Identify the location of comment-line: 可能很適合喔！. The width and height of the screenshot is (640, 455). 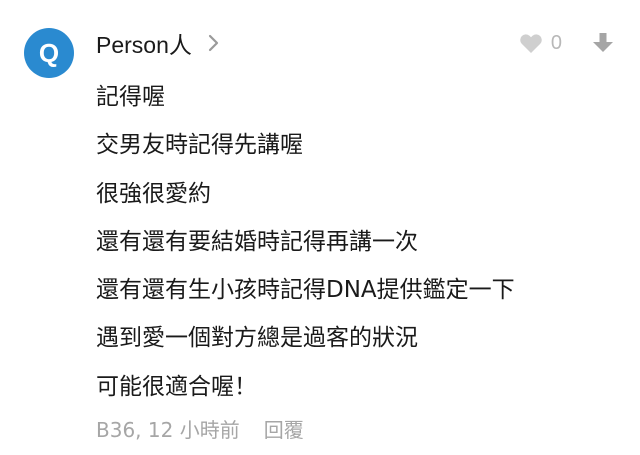
(176, 386).